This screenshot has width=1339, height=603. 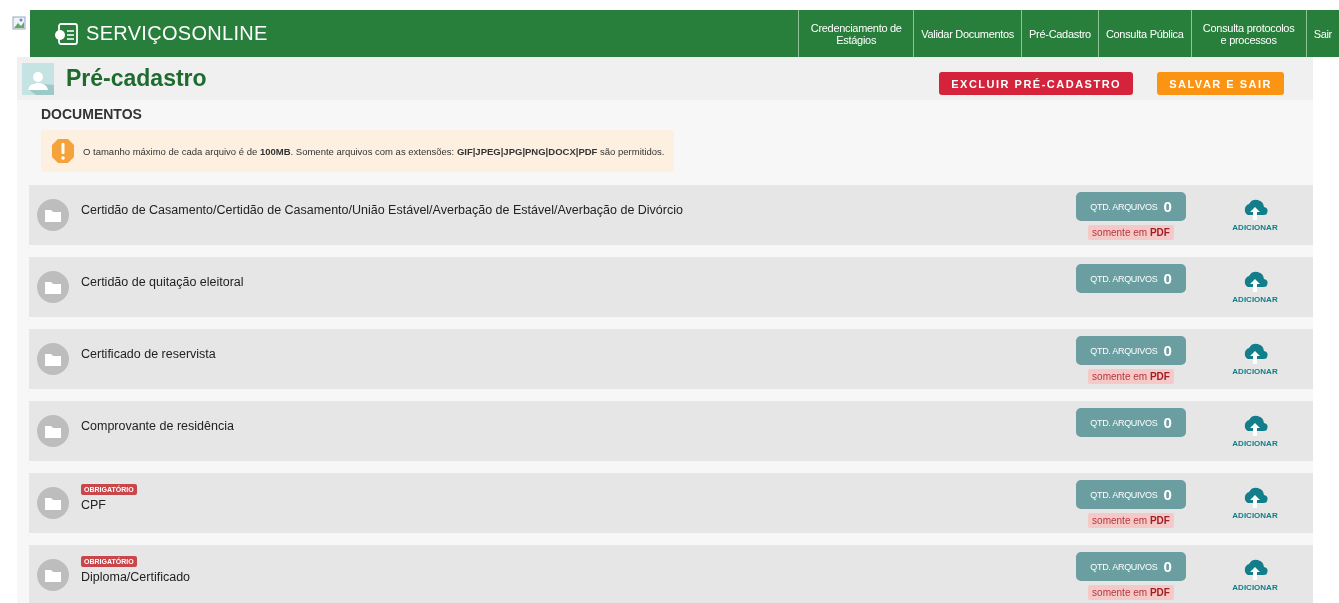 What do you see at coordinates (66, 33) in the screenshot?
I see `document-globe-icon` at bounding box center [66, 33].